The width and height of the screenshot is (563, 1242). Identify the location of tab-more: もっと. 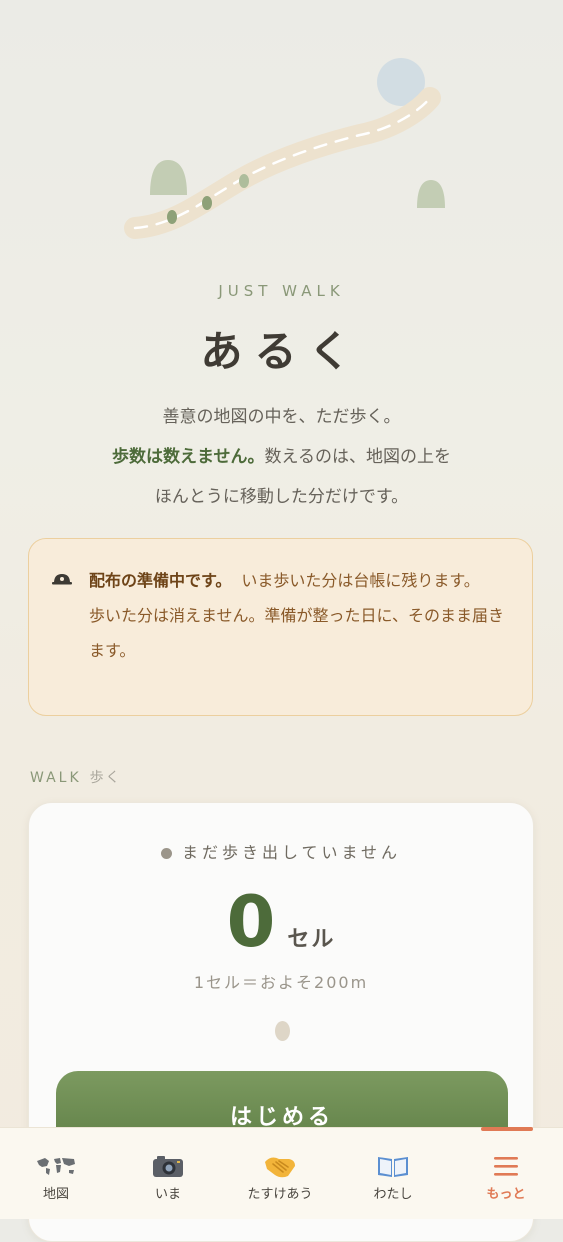
(506, 1173).